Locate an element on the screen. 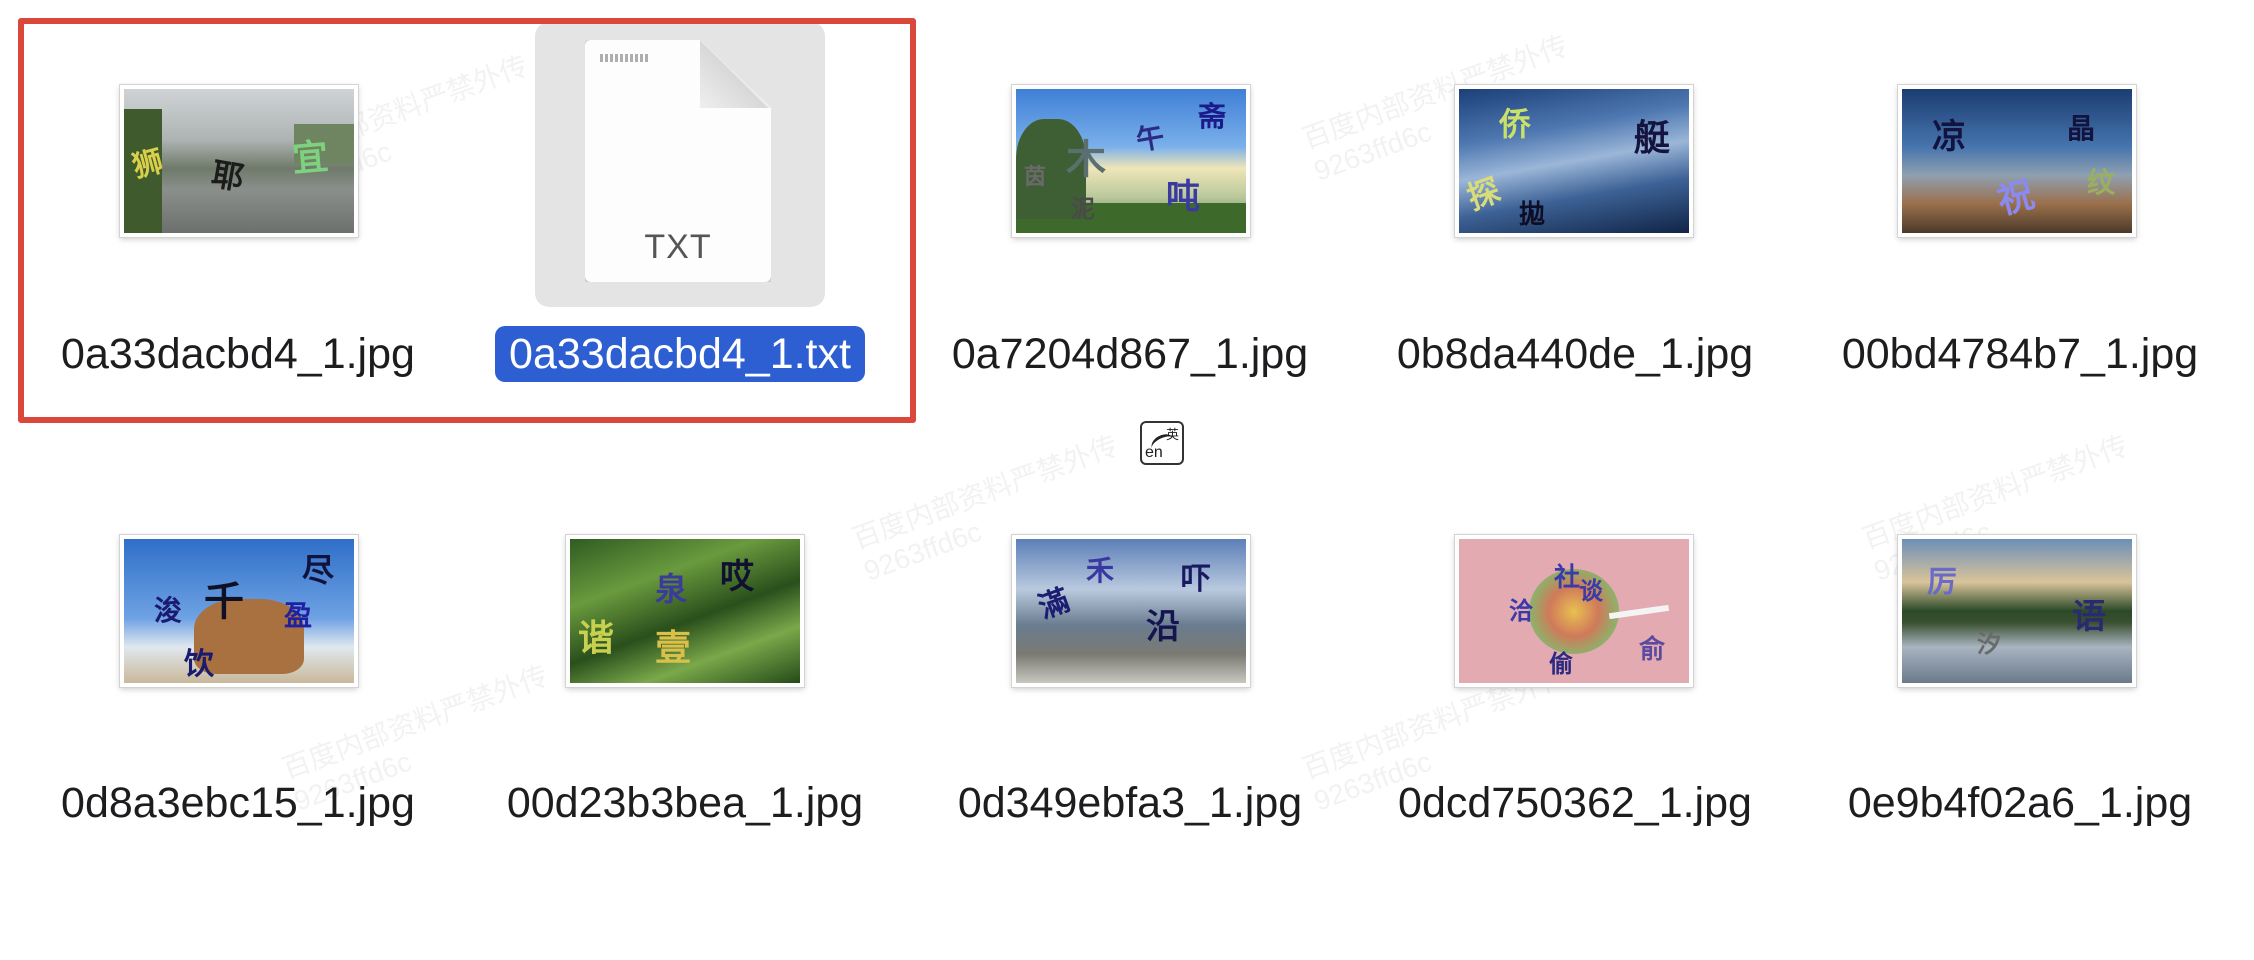  image-thumbnail: 泉 哎 谐 壹 is located at coordinates (685, 611).